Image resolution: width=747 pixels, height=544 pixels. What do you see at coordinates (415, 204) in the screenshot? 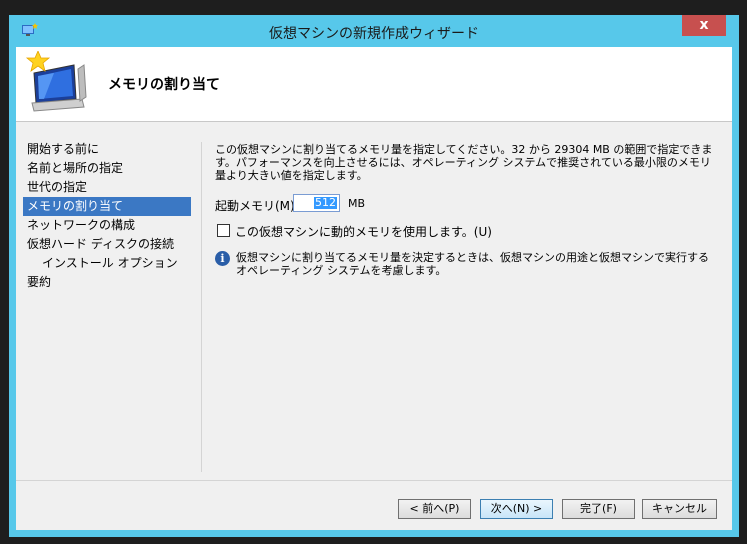
I see `startup-memory-row: 起動メモリ(M): 512 MB` at bounding box center [415, 204].